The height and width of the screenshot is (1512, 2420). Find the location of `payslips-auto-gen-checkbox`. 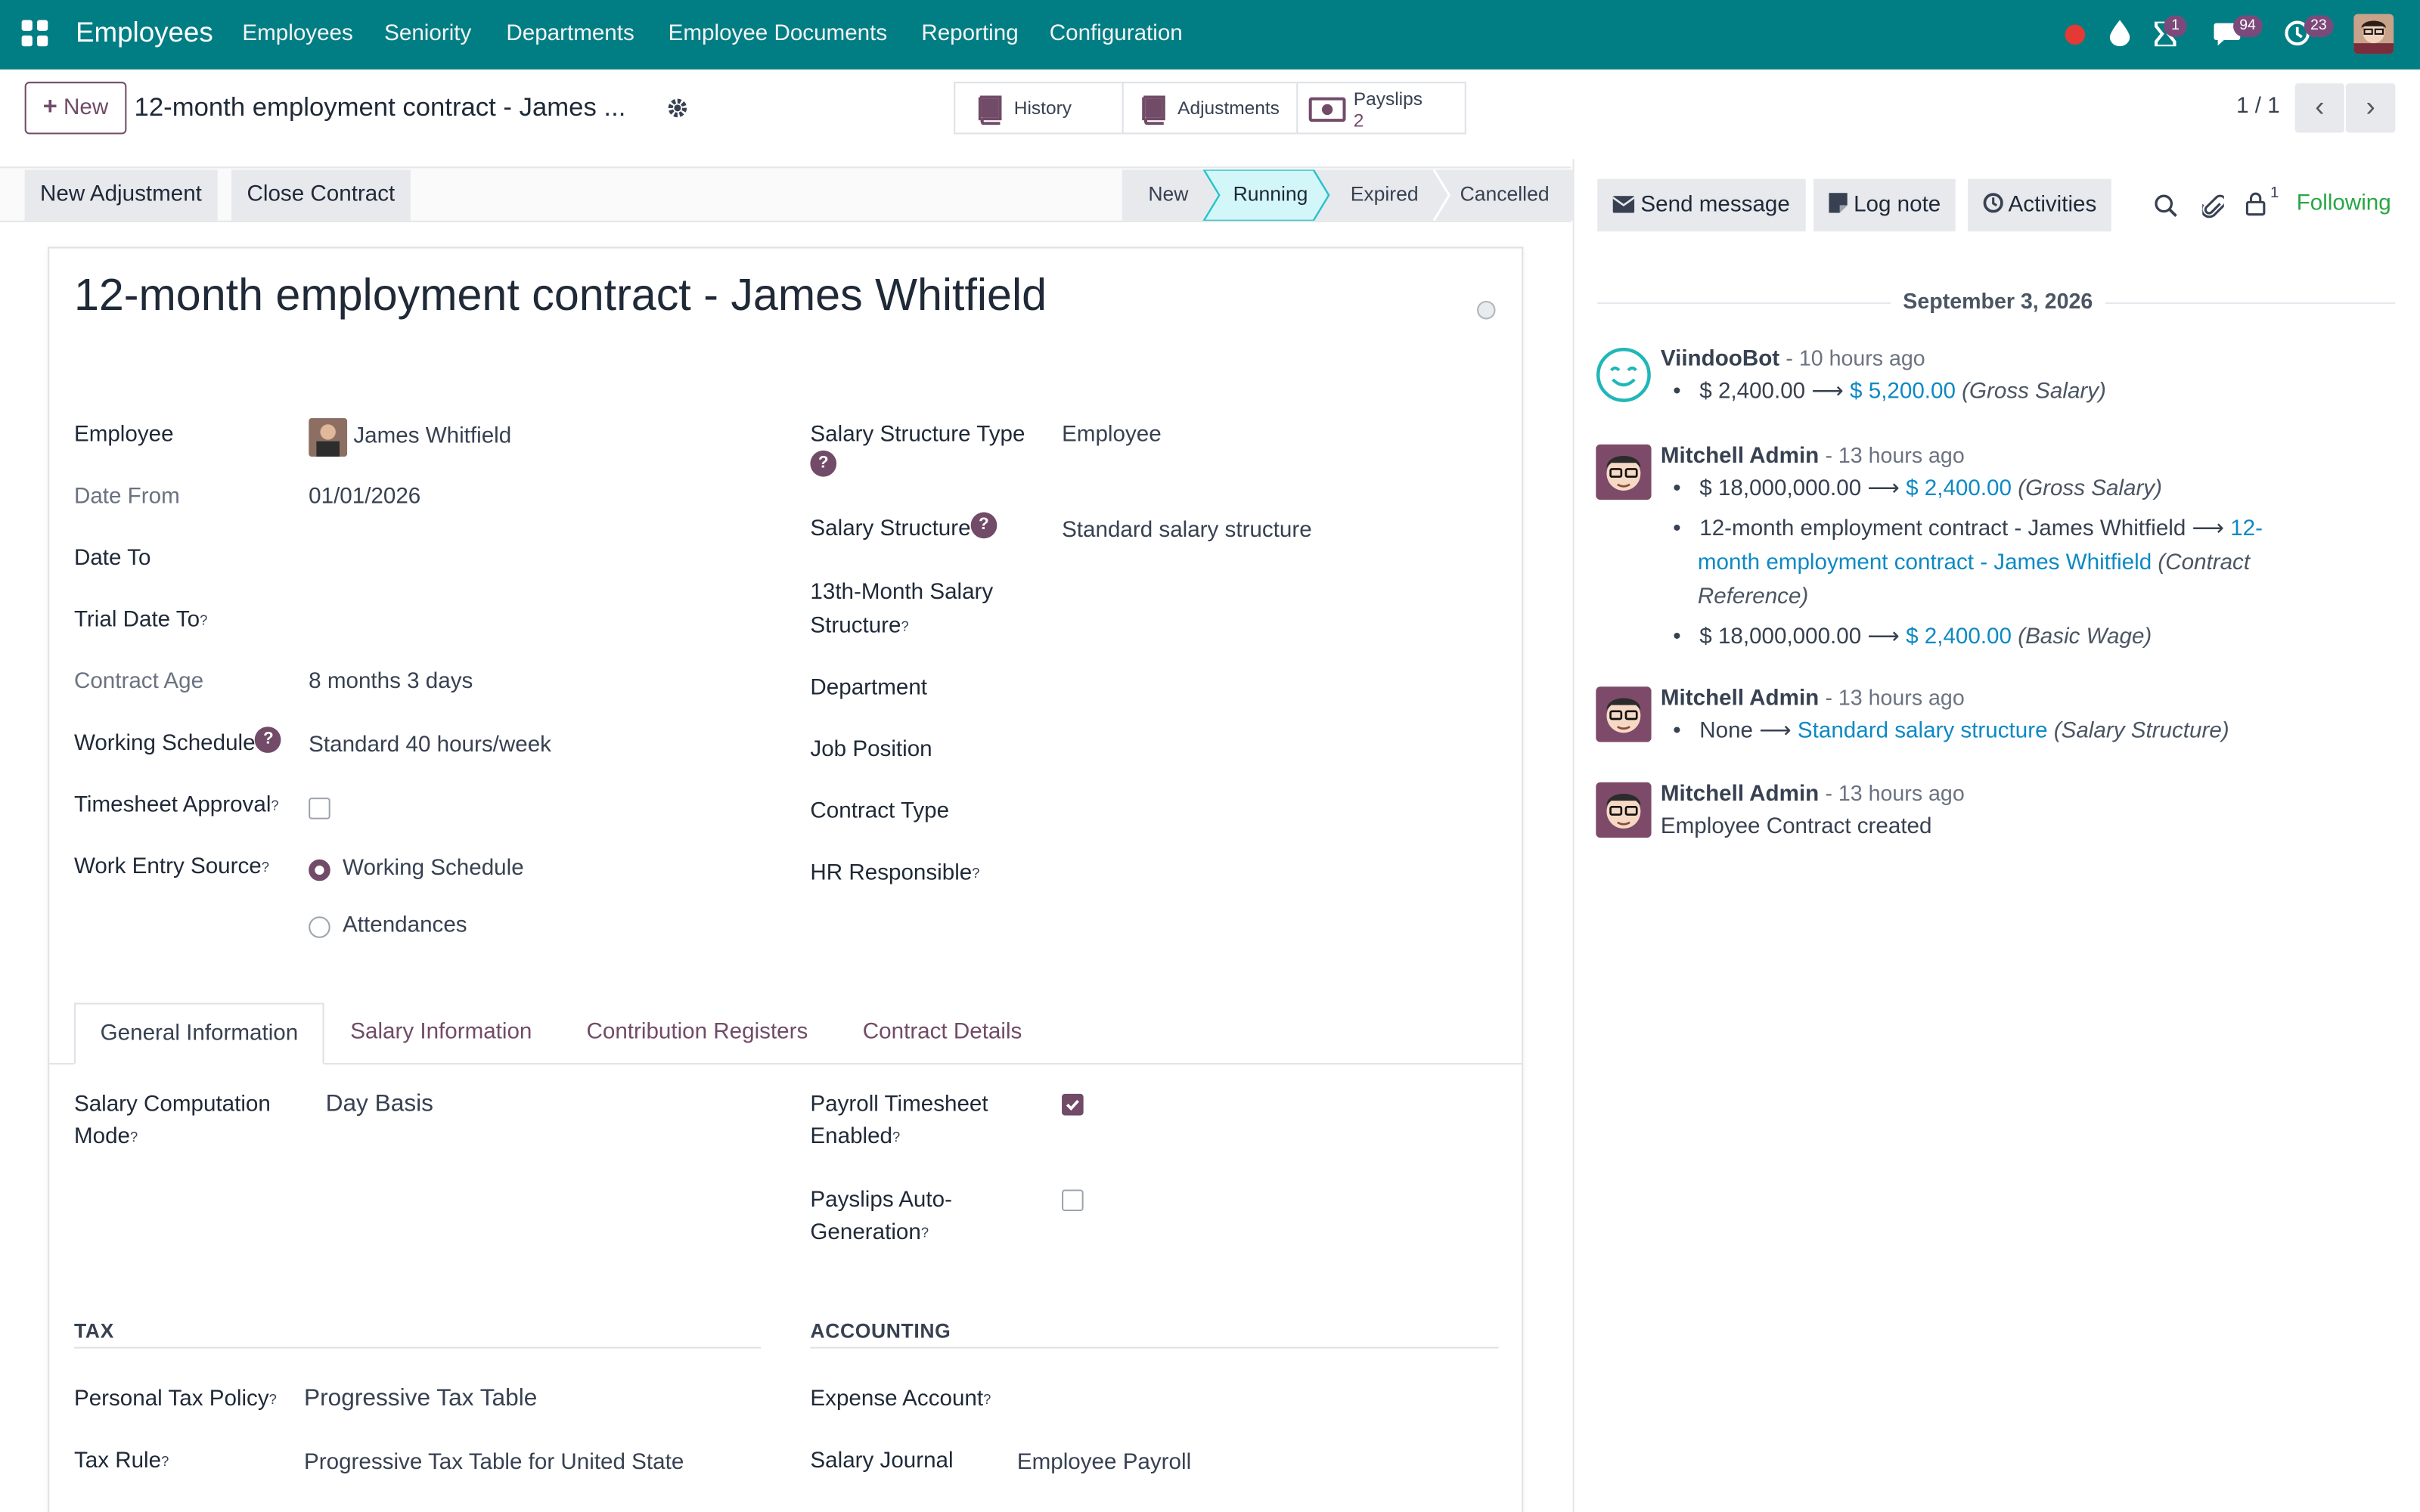

payslips-auto-gen-checkbox is located at coordinates (1073, 1200).